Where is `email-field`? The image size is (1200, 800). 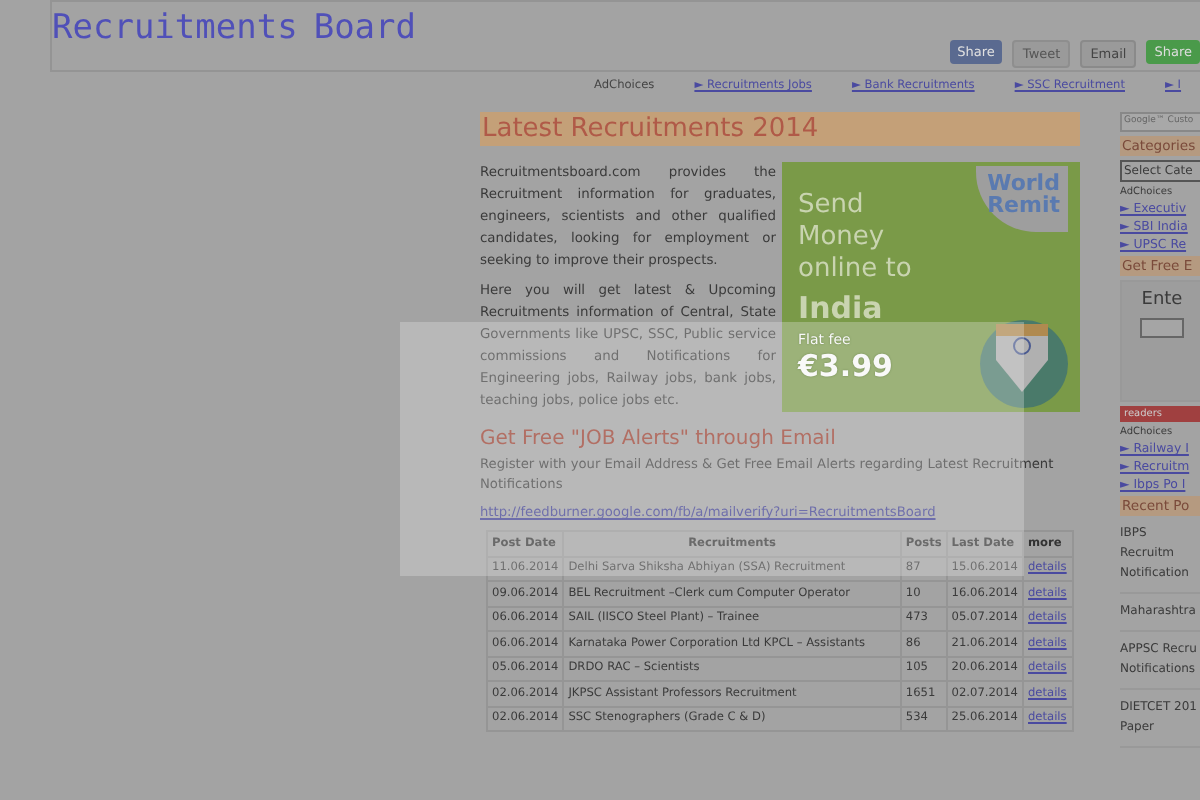 email-field is located at coordinates (1162, 328).